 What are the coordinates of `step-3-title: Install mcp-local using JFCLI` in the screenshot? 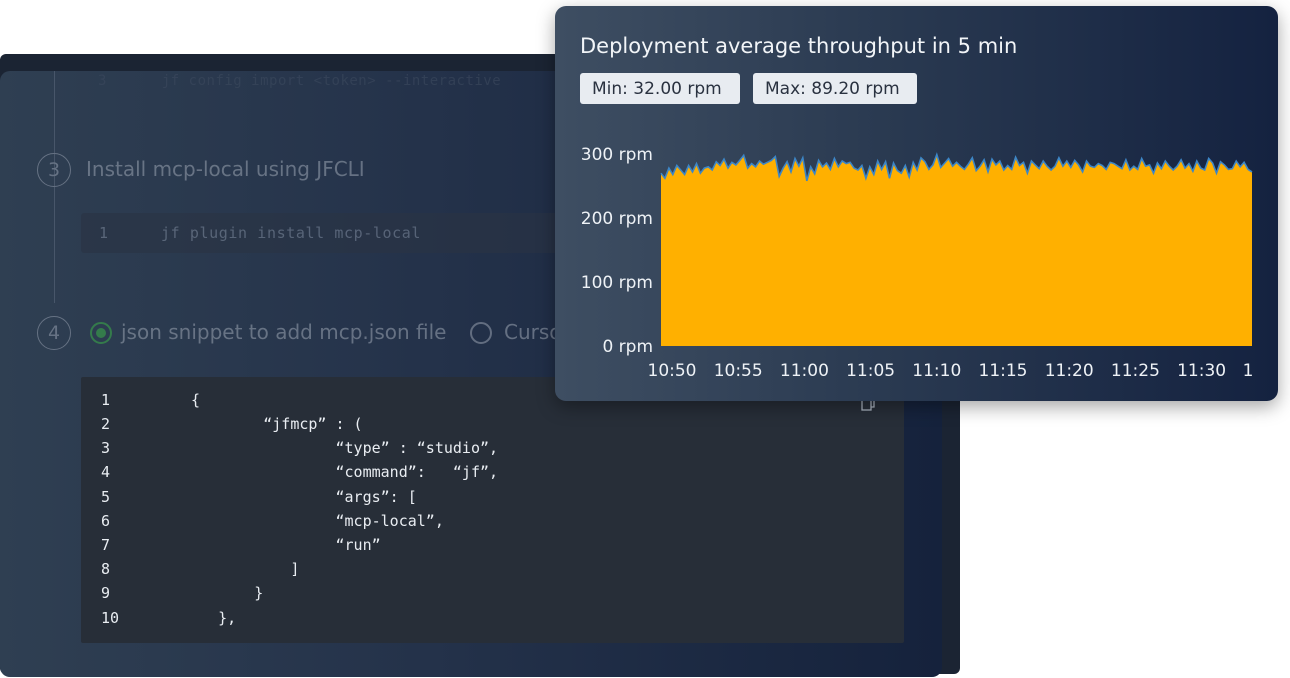 It's located at (225, 169).